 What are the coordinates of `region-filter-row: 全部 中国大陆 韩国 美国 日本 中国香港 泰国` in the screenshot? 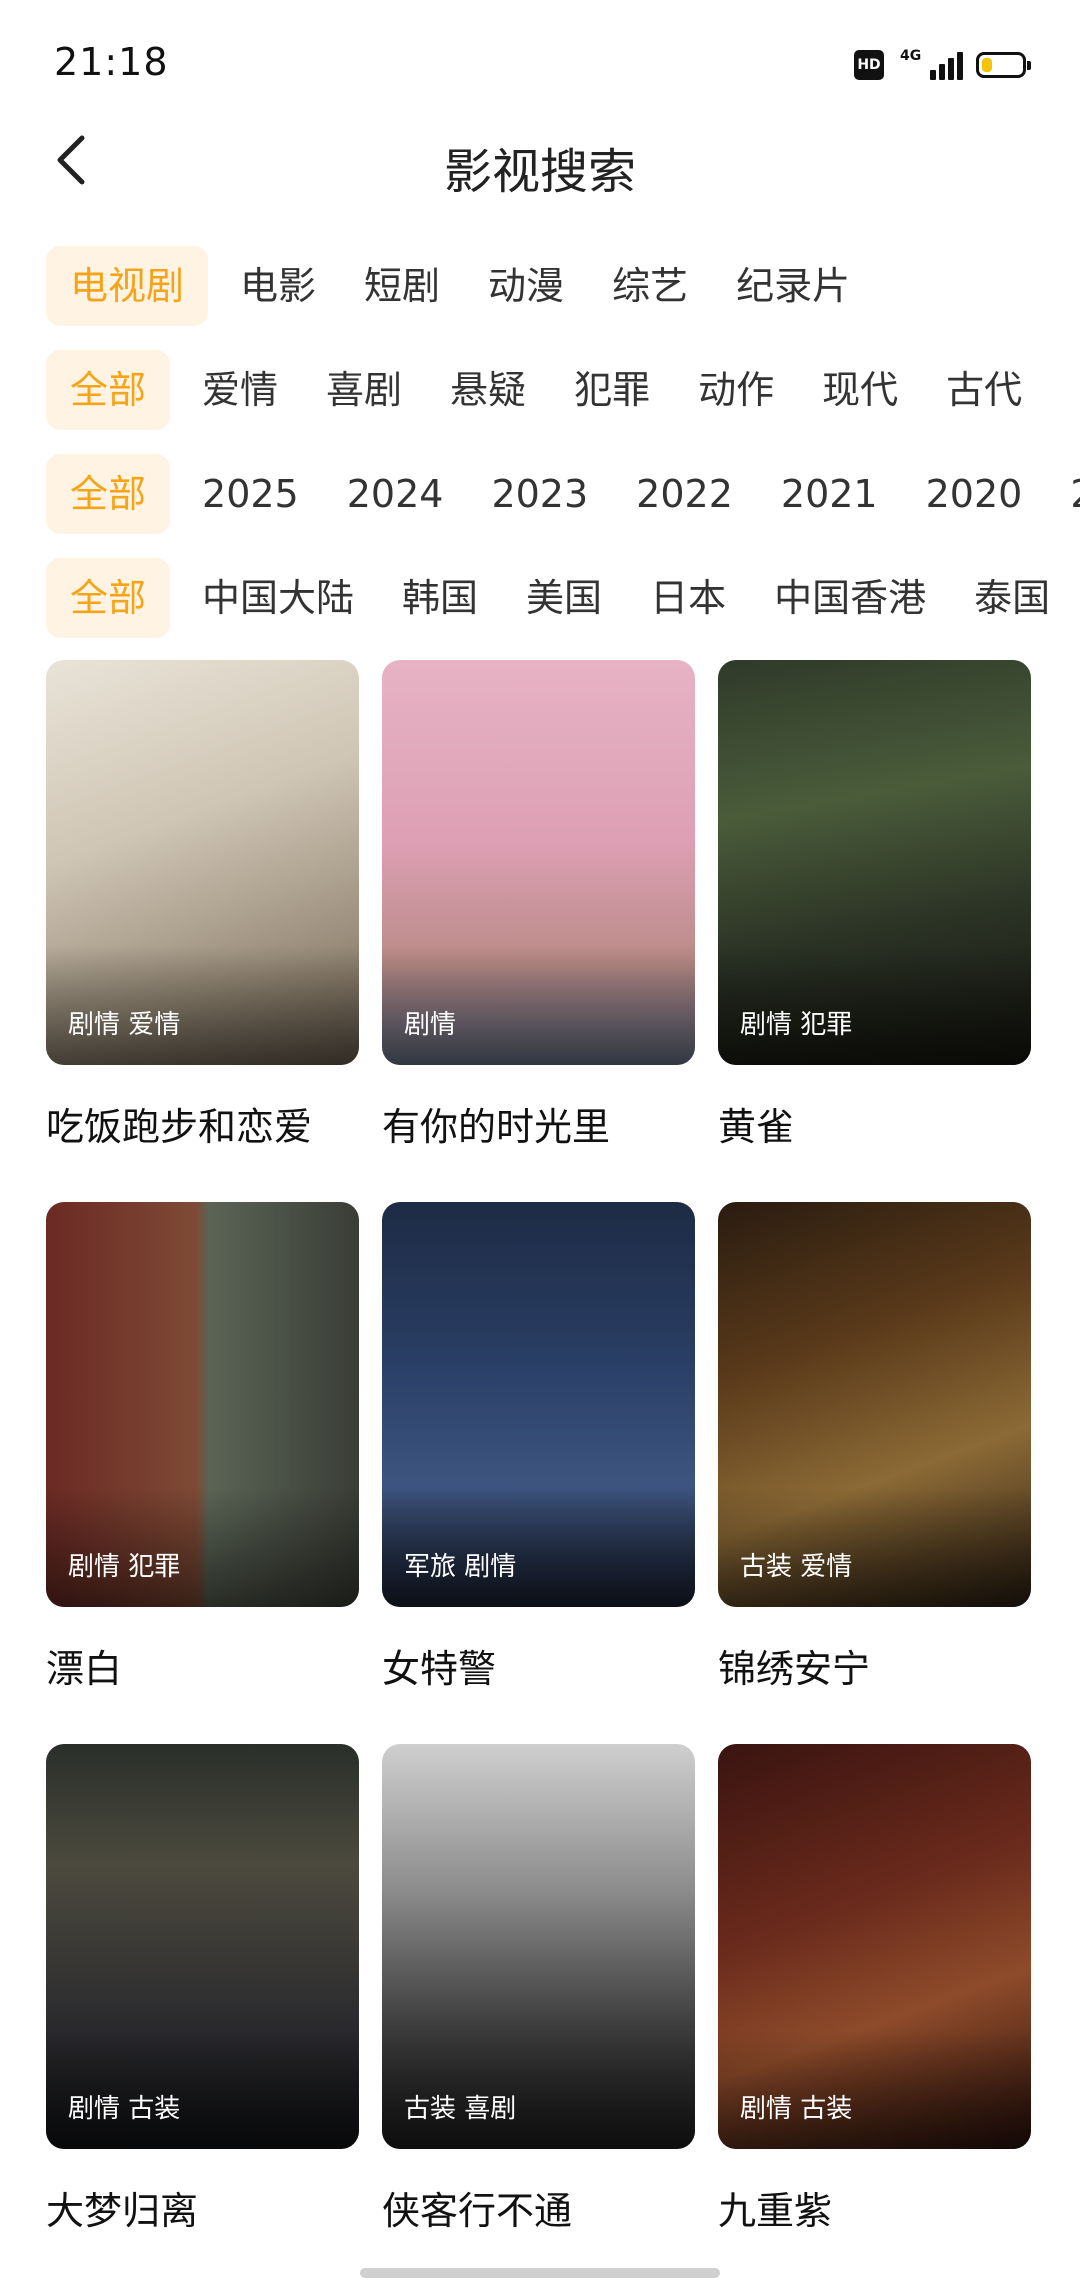 It's located at (563, 598).